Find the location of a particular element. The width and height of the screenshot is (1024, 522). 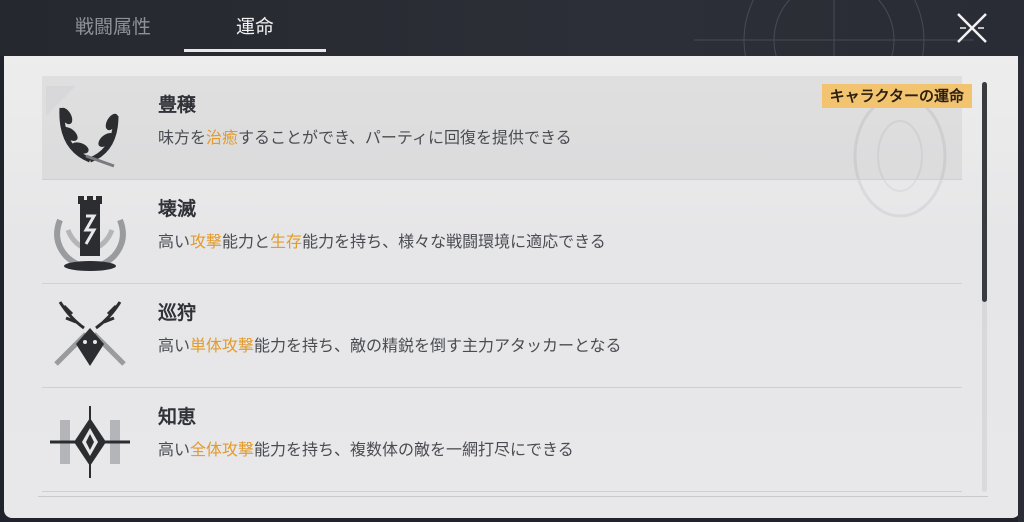

path-description: 高い全体攻撃能力を持ち、複数体の敵を一網打尽にできる is located at coordinates (366, 448).